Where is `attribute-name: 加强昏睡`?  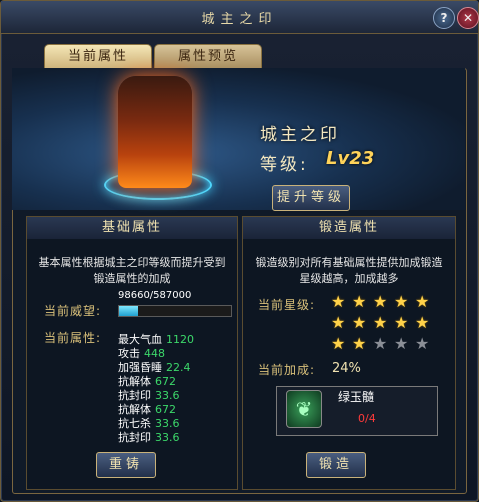 attribute-name: 加强昏睡 is located at coordinates (140, 367).